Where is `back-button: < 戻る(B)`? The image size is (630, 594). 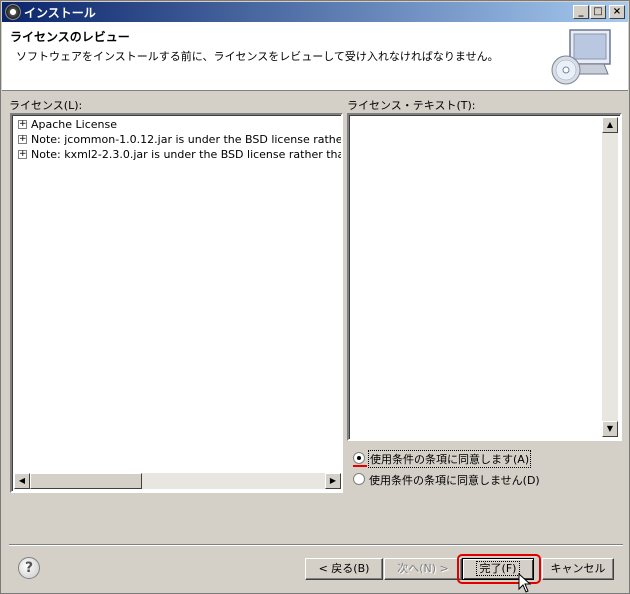 back-button: < 戻る(B) is located at coordinates (344, 569).